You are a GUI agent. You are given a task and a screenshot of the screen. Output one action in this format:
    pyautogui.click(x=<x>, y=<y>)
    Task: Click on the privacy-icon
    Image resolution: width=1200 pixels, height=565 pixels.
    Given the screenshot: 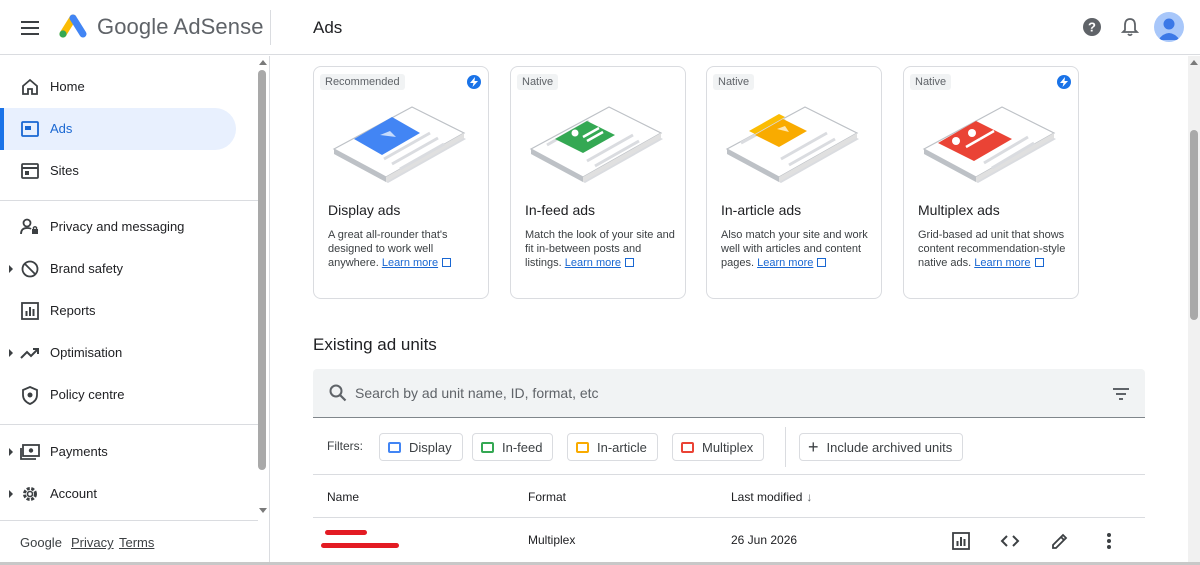 What is the action you would take?
    pyautogui.click(x=30, y=227)
    